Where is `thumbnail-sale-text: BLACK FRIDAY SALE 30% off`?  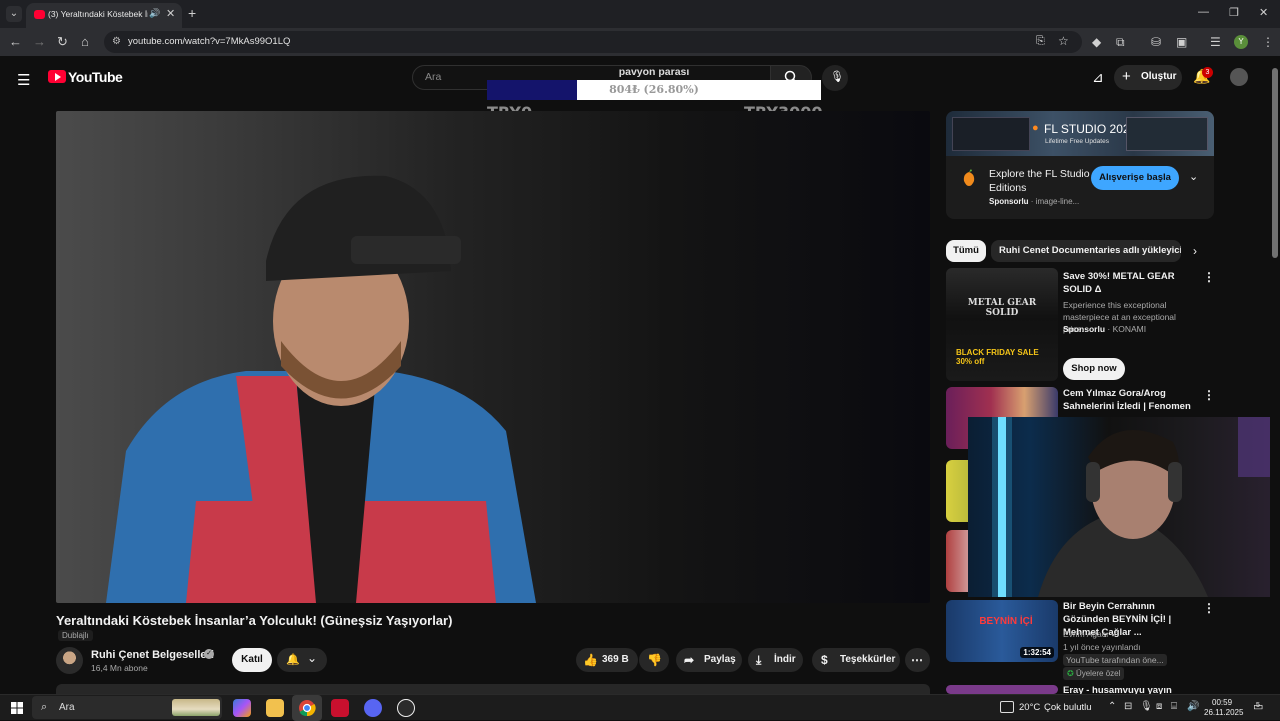 thumbnail-sale-text: BLACK FRIDAY SALE 30% off is located at coordinates (997, 357).